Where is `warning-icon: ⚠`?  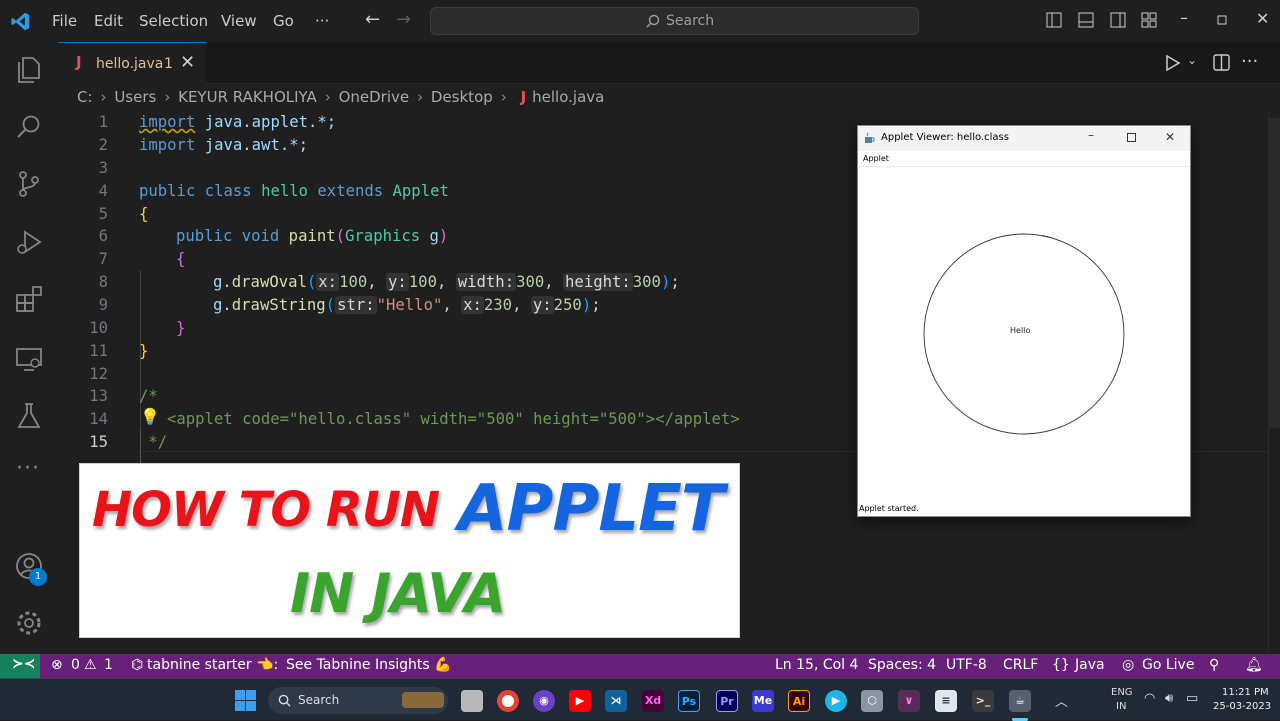
warning-icon: ⚠ is located at coordinates (90, 665).